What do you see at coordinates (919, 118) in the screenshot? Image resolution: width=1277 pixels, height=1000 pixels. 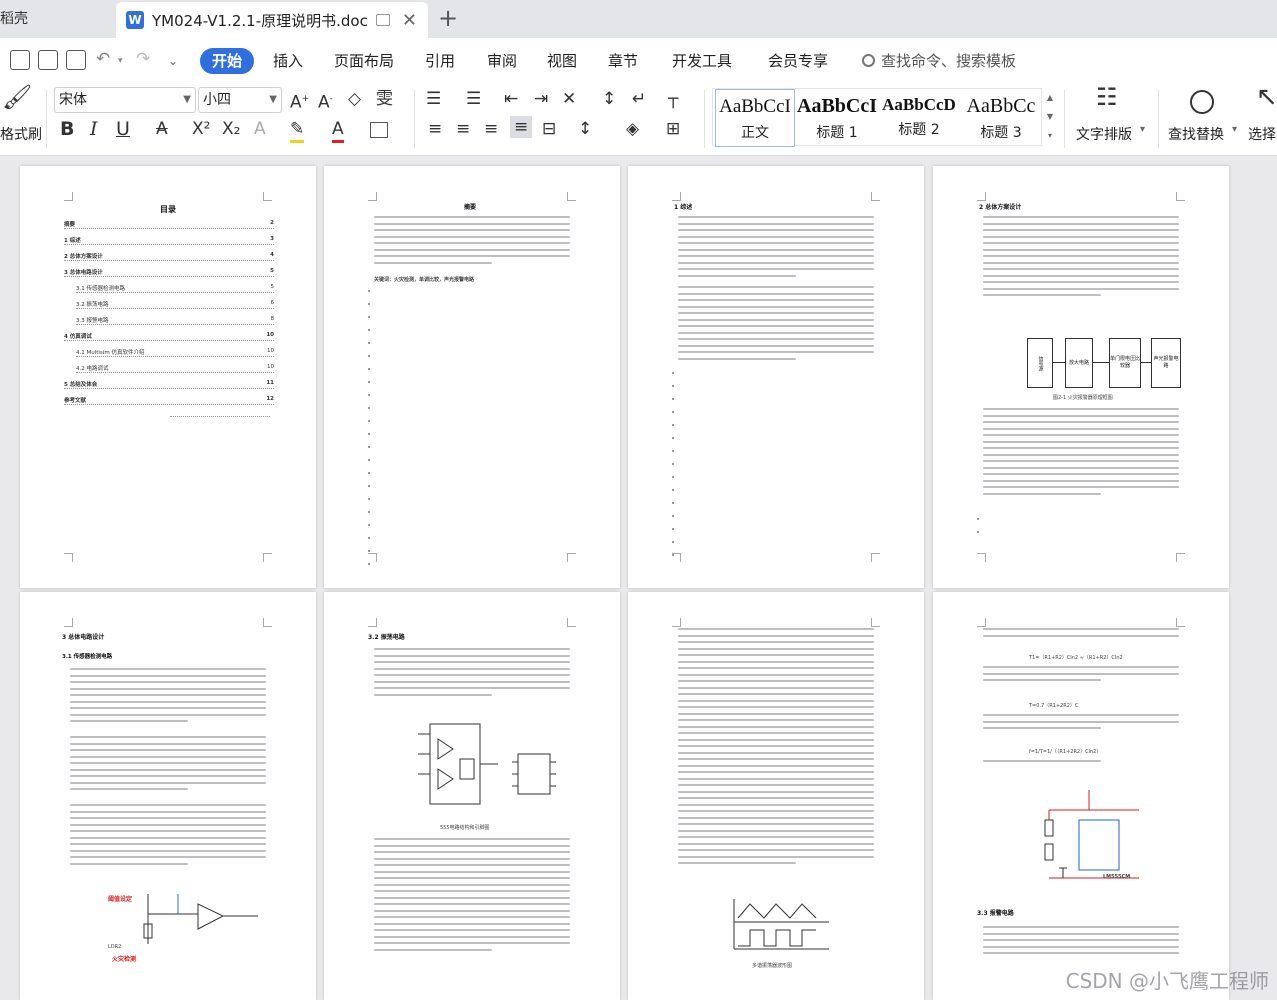 I see `style-heading-2: AaBbCcD 标题 2` at bounding box center [919, 118].